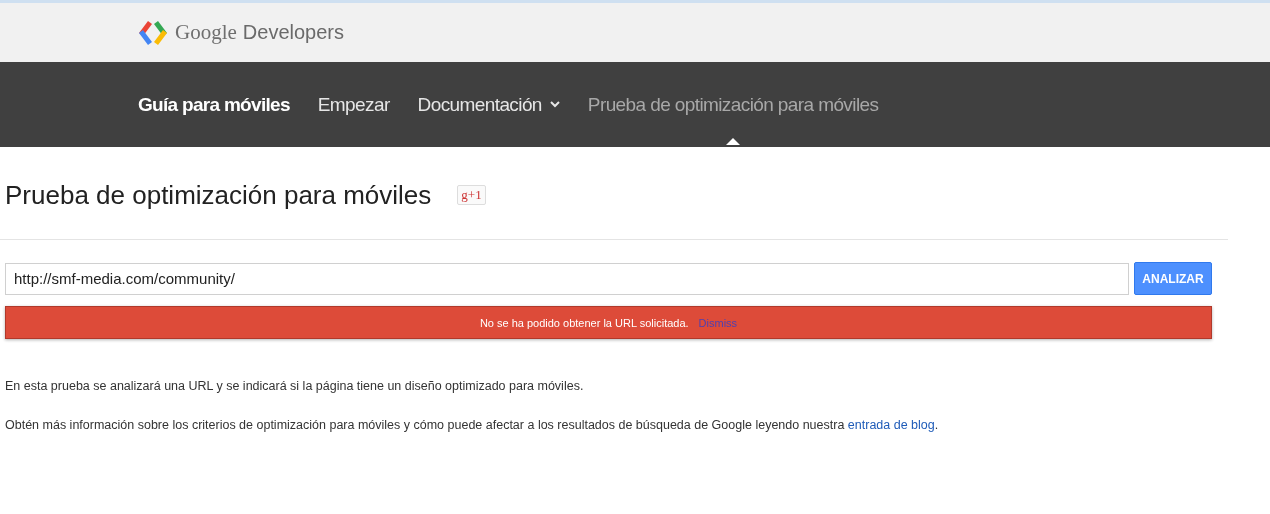 The image size is (1270, 514). I want to click on blog-link: entrada de blog, so click(891, 425).